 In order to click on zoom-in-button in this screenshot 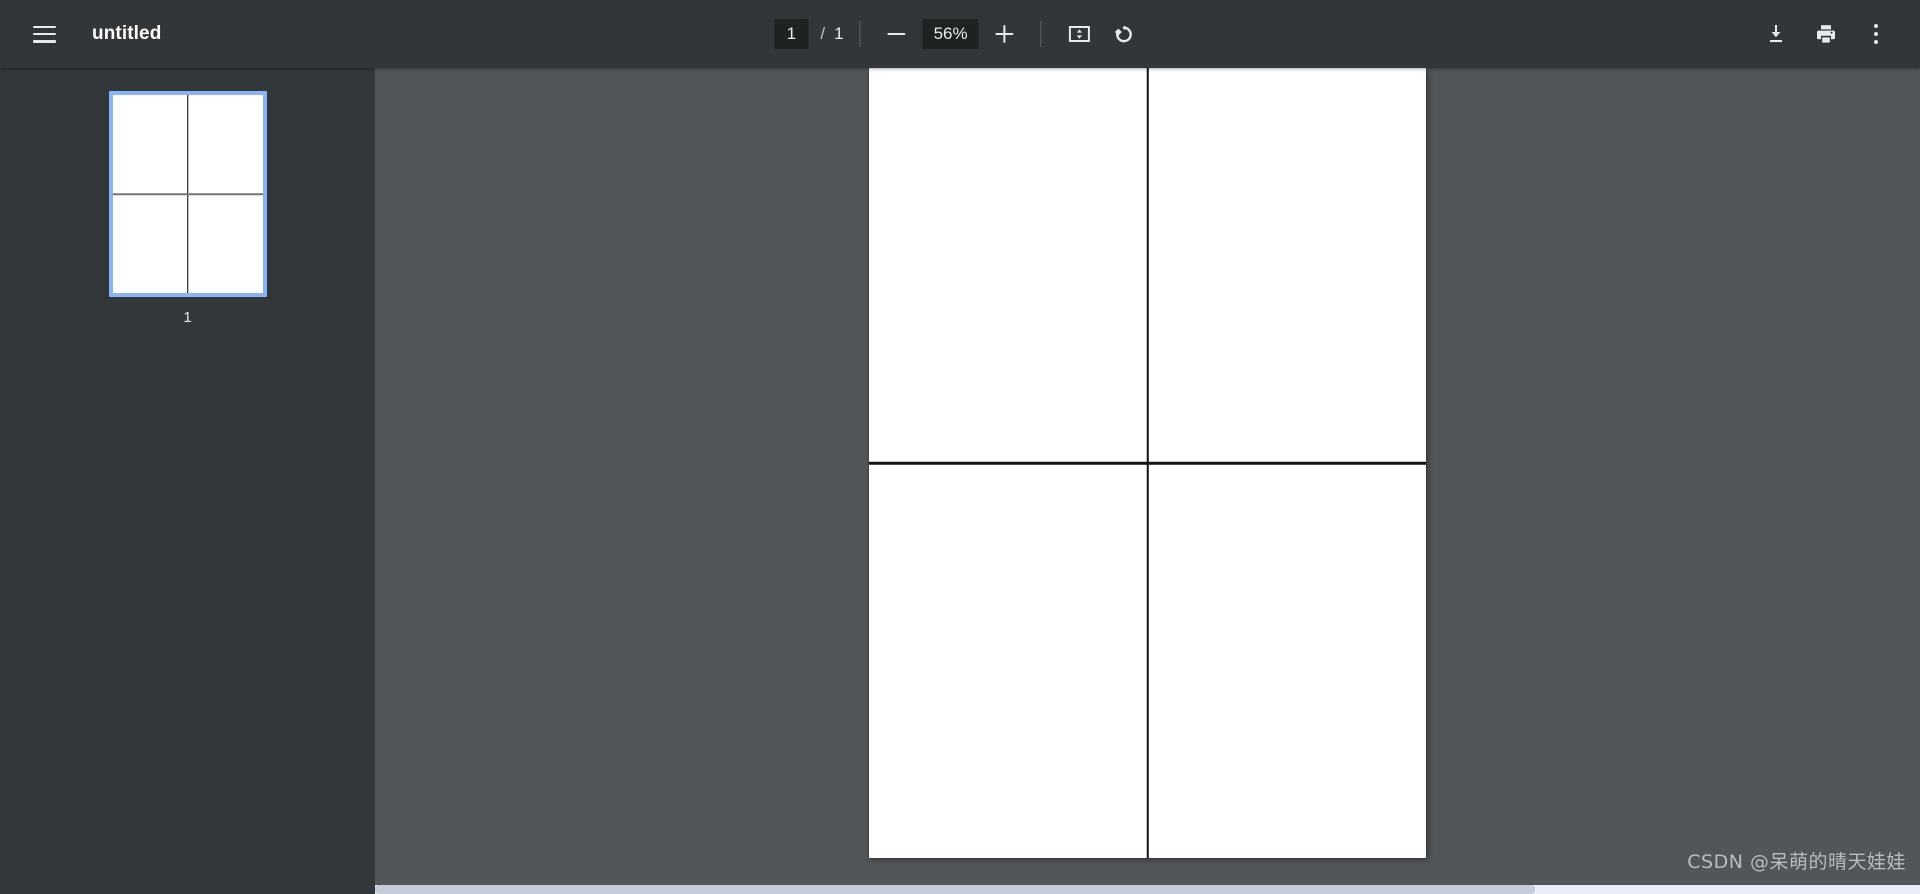, I will do `click(1005, 34)`.